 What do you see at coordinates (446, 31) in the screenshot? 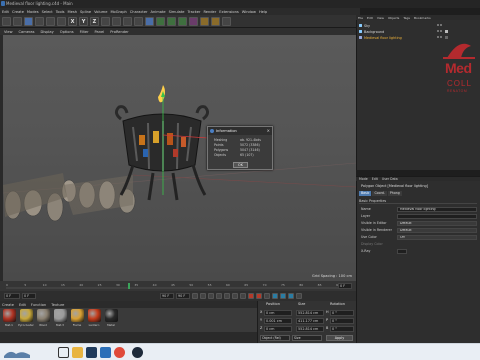
I see `compositing-tag-icon` at bounding box center [446, 31].